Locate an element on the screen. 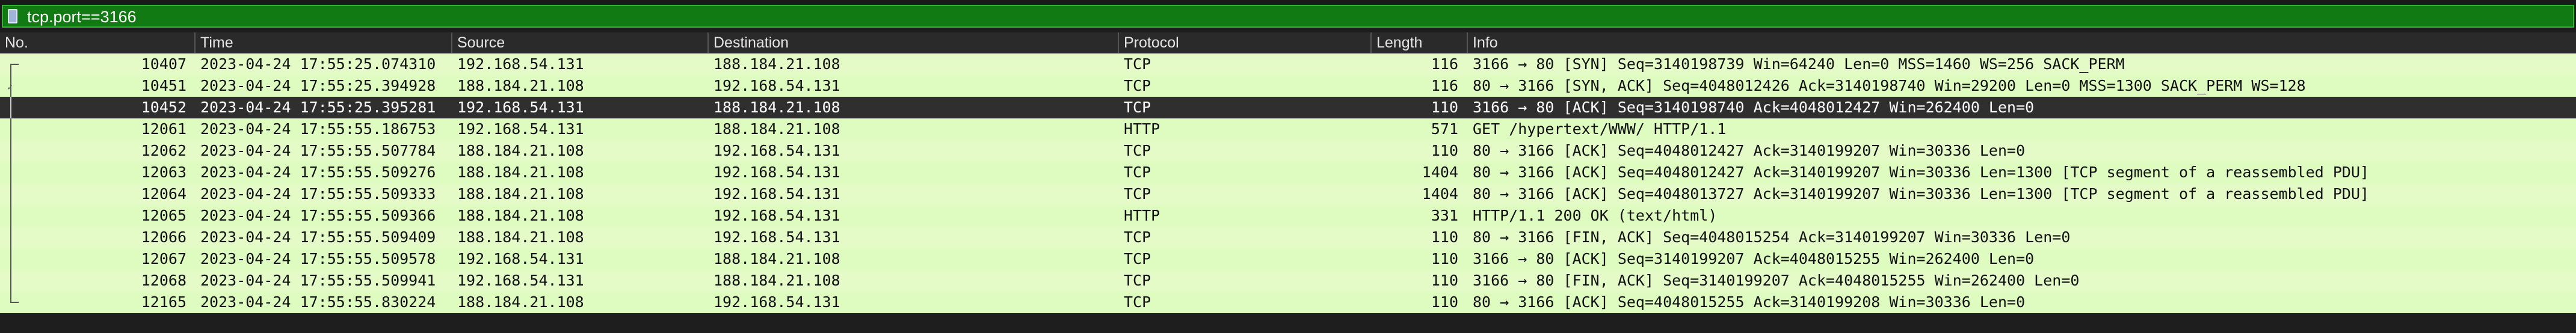 This screenshot has height=333, width=2576. packet-time: 2023-04-24 17:55:55.509366 is located at coordinates (318, 215).